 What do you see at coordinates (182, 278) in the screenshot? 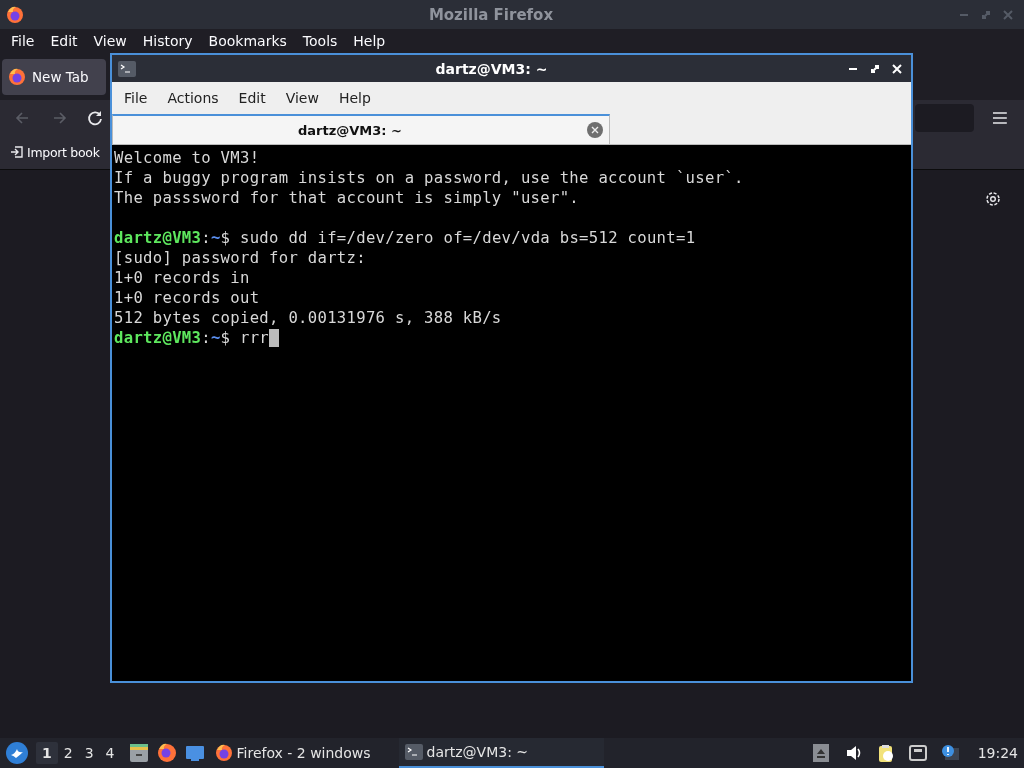
I see `output-text: 1+0 records in` at bounding box center [182, 278].